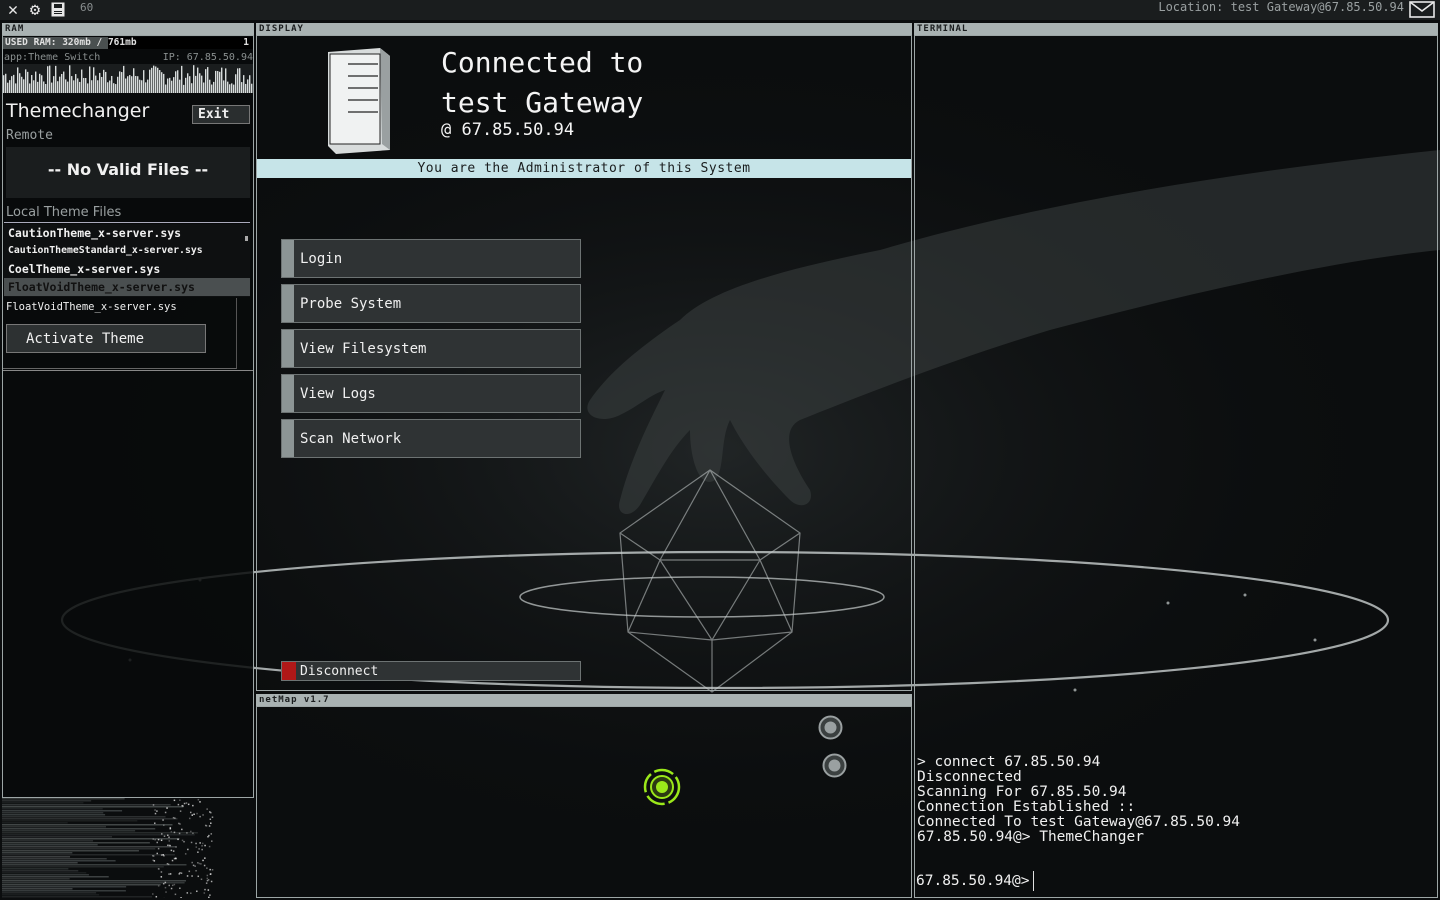 The width and height of the screenshot is (1440, 900). What do you see at coordinates (338, 394) in the screenshot?
I see `button-label: View Logs` at bounding box center [338, 394].